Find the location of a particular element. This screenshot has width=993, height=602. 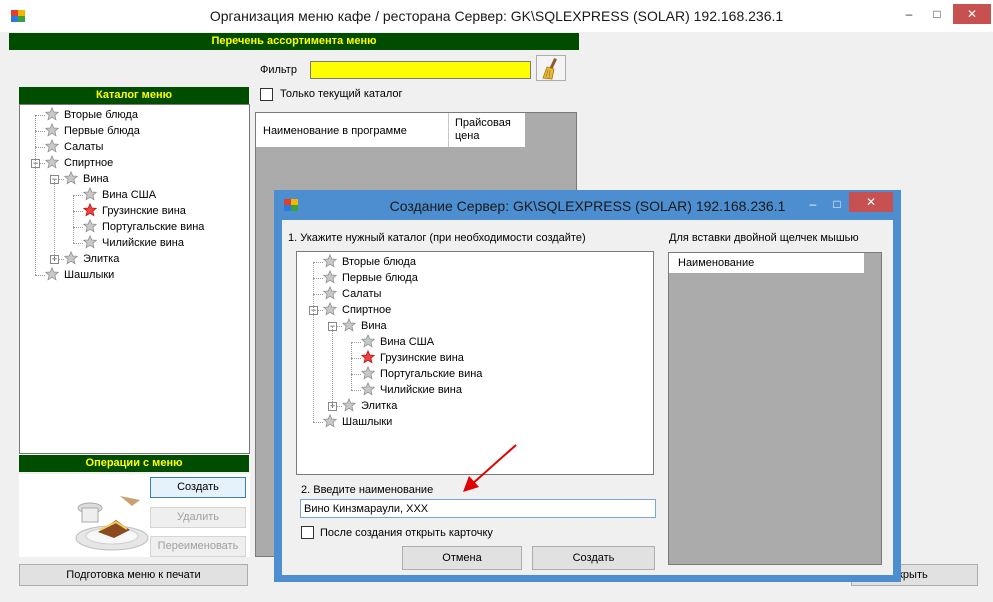

names-list is located at coordinates (775, 408).